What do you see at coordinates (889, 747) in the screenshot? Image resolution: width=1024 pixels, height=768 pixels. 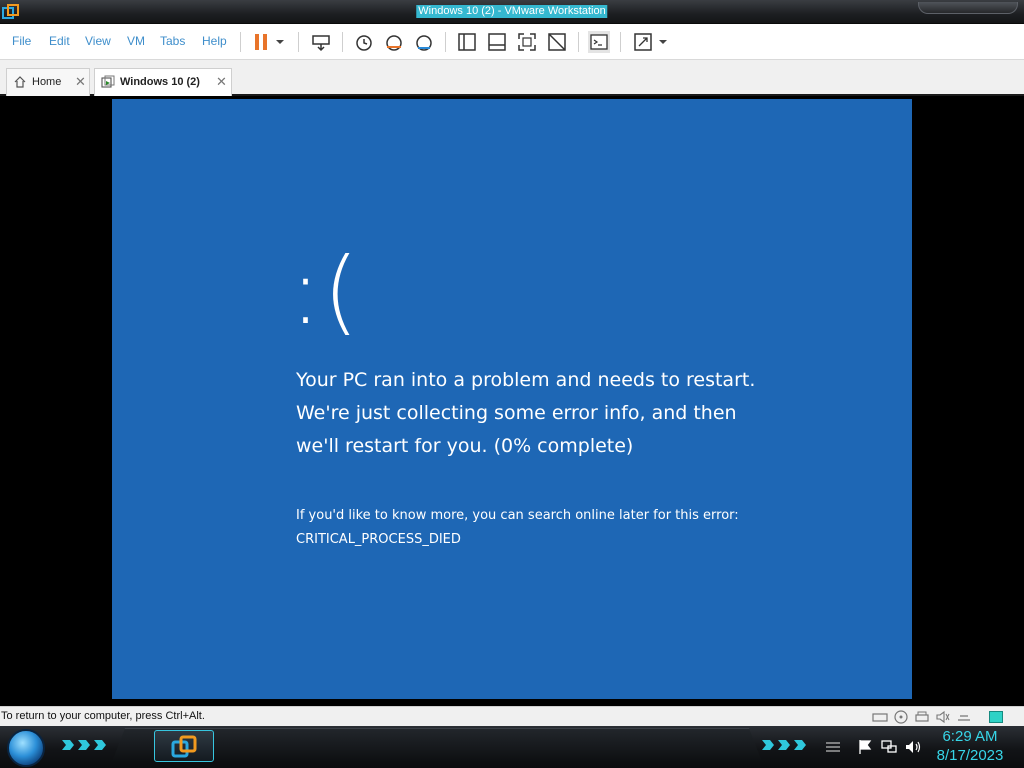 I see `network-icon` at bounding box center [889, 747].